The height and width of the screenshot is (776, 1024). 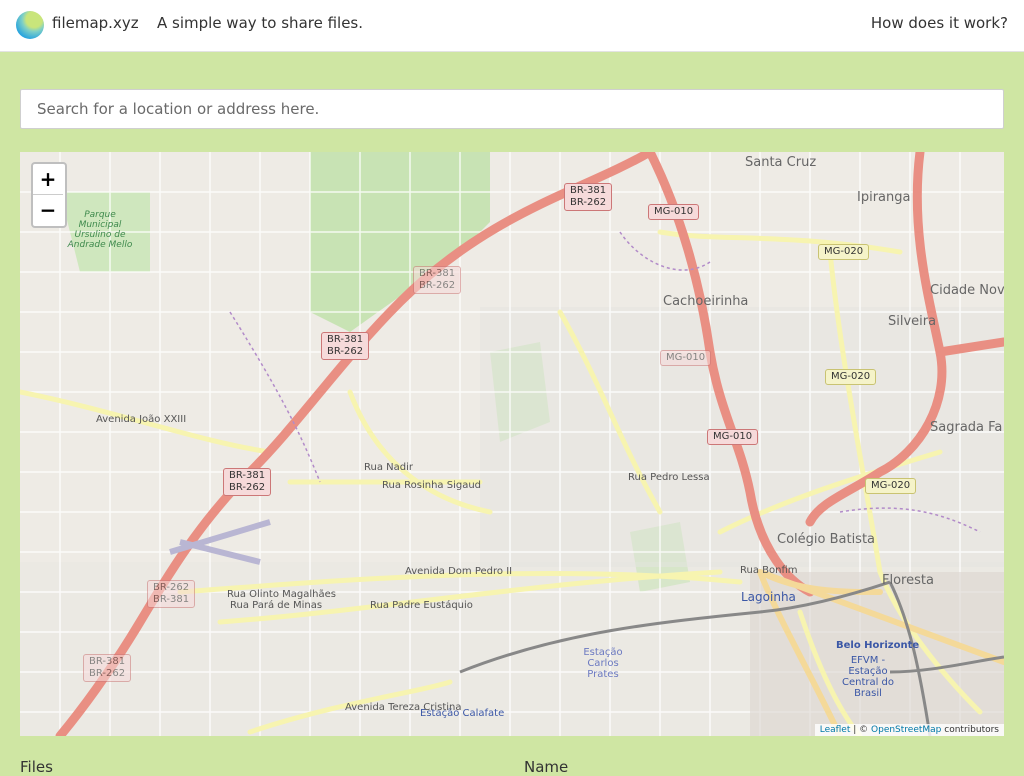 I want to click on map-label-av-dom-pedro-ii: Avenida Dom Pedro II, so click(x=459, y=571).